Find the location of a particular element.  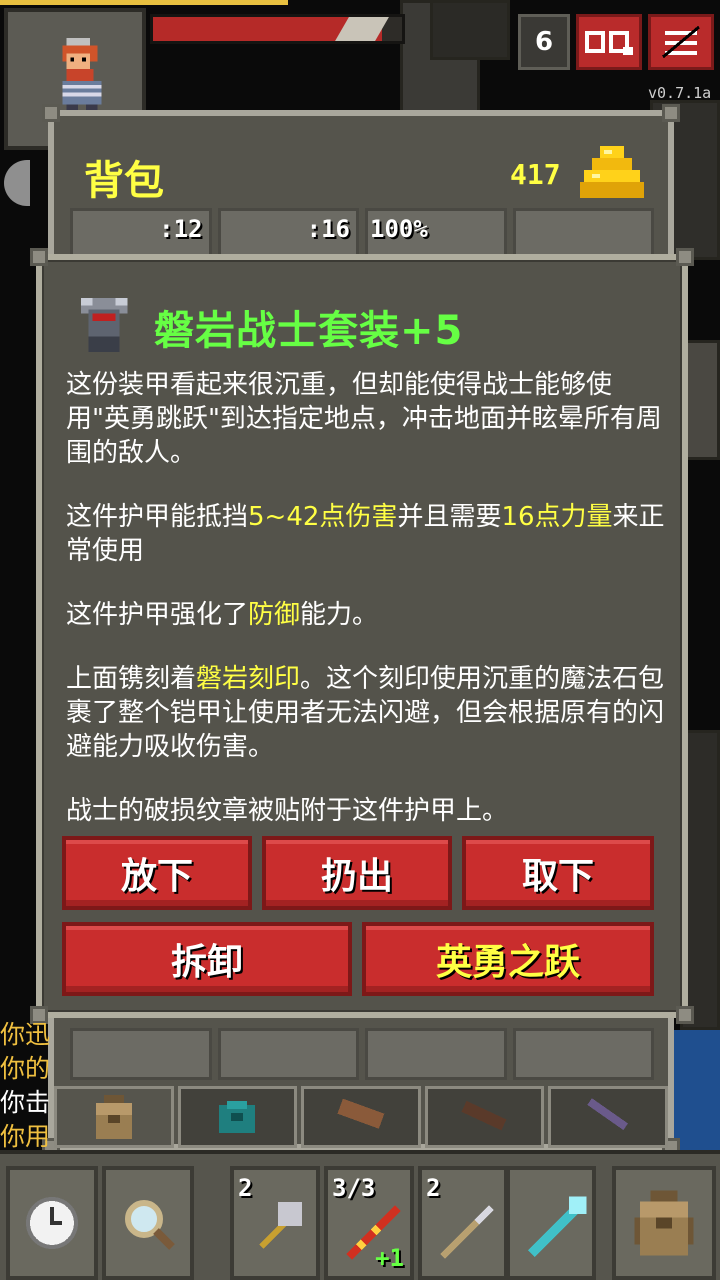

tab-scroll-holder is located at coordinates (361, 1117).